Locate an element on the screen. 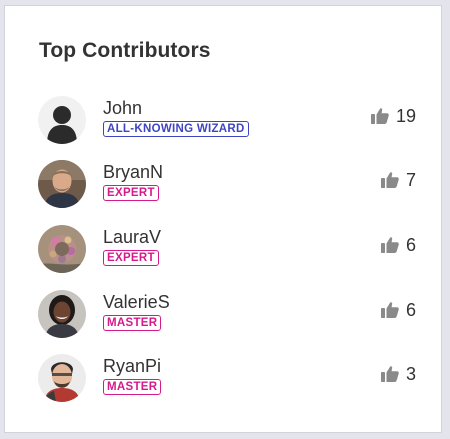 This screenshot has width=450, height=439. likes-count: 3 is located at coordinates (398, 374).